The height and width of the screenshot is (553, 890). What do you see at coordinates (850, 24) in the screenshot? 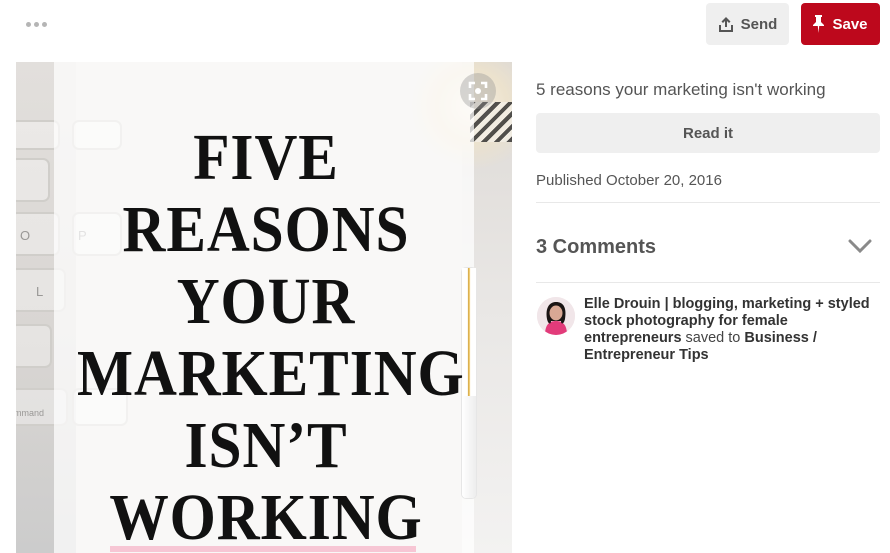
I see `save-label: Save` at bounding box center [850, 24].